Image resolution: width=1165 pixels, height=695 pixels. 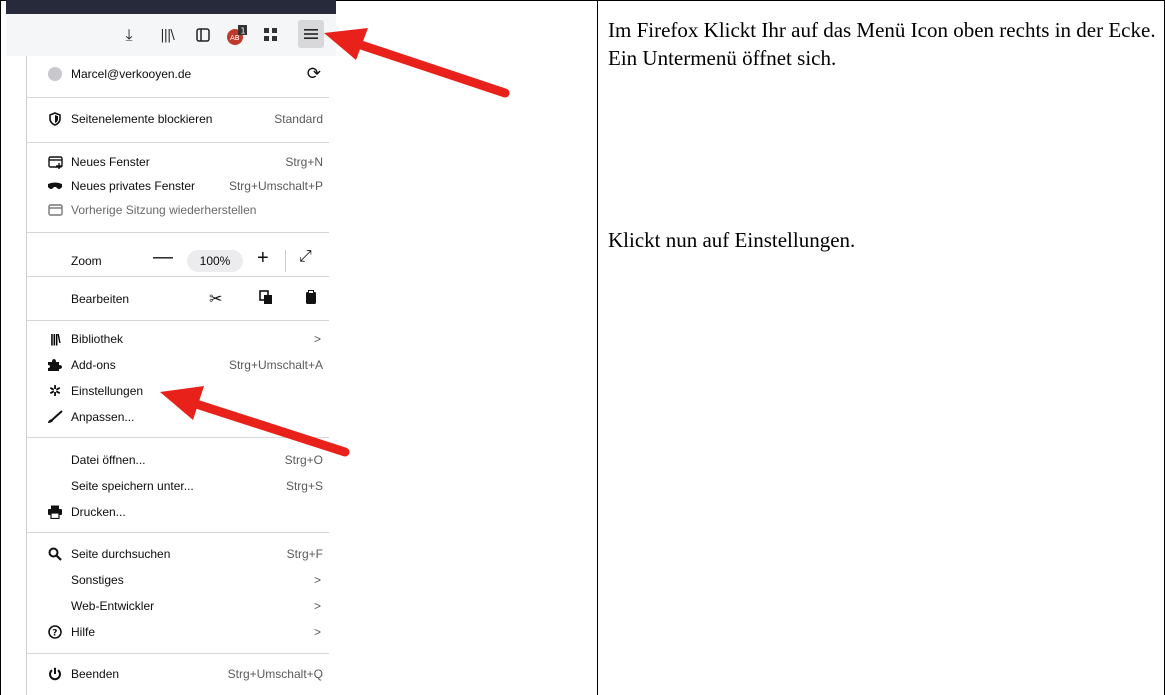 What do you see at coordinates (314, 74) in the screenshot?
I see `sync-icon: ⟳` at bounding box center [314, 74].